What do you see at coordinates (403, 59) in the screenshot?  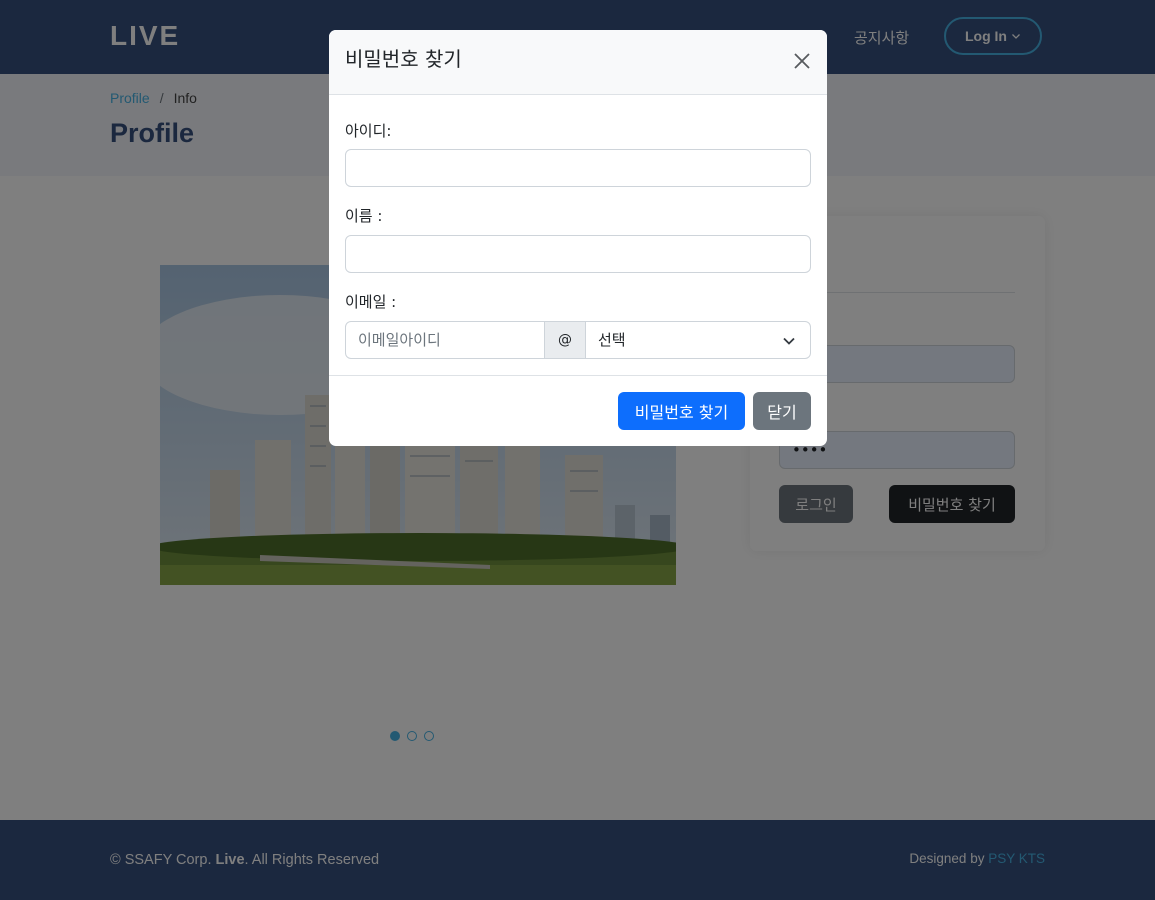 I see `modal-title: 비밀번호 찾기` at bounding box center [403, 59].